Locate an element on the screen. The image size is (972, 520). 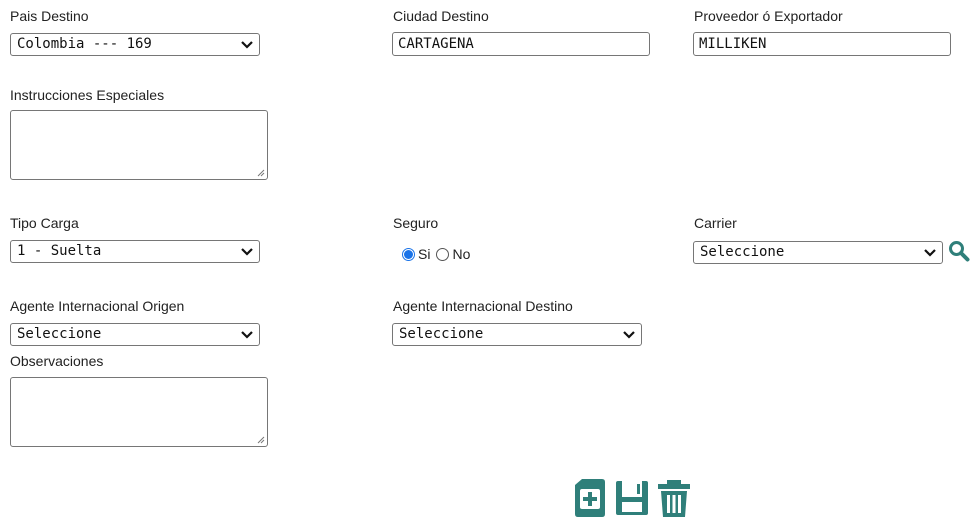
seguro-si-radio is located at coordinates (408, 254).